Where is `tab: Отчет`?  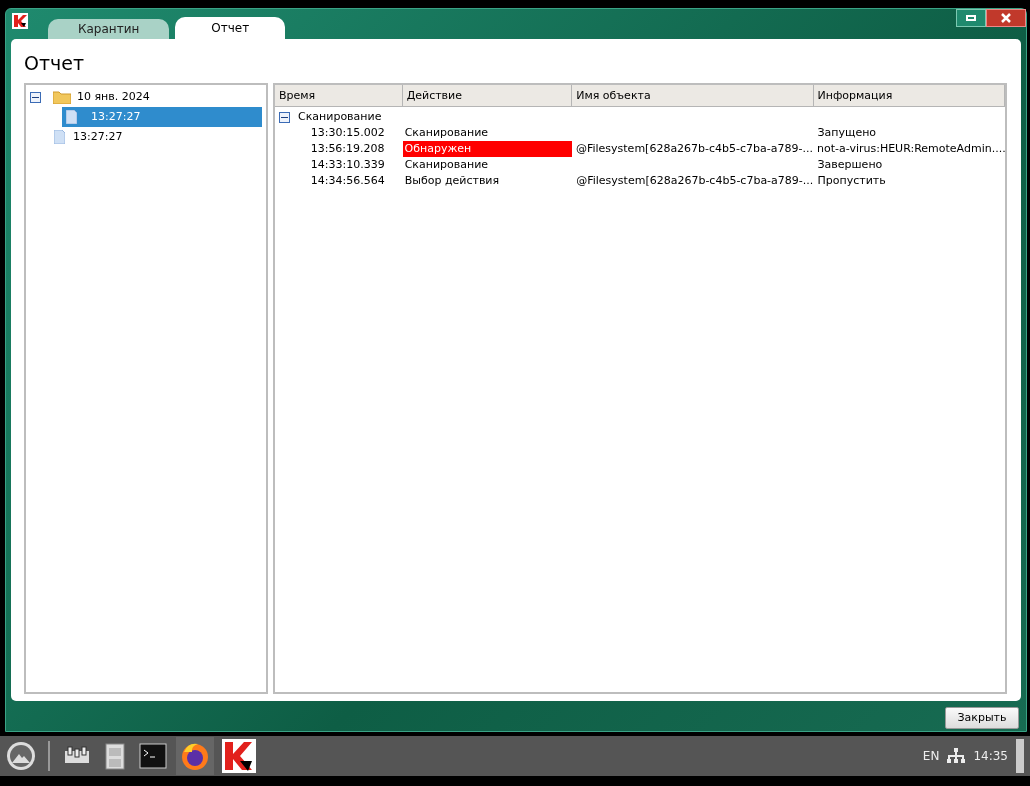 tab: Отчет is located at coordinates (230, 28).